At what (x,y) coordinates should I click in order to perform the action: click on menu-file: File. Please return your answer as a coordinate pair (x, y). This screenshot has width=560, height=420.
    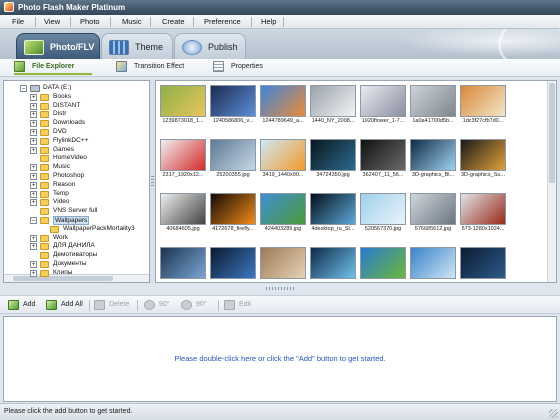
    Looking at the image, I should click on (18, 21).